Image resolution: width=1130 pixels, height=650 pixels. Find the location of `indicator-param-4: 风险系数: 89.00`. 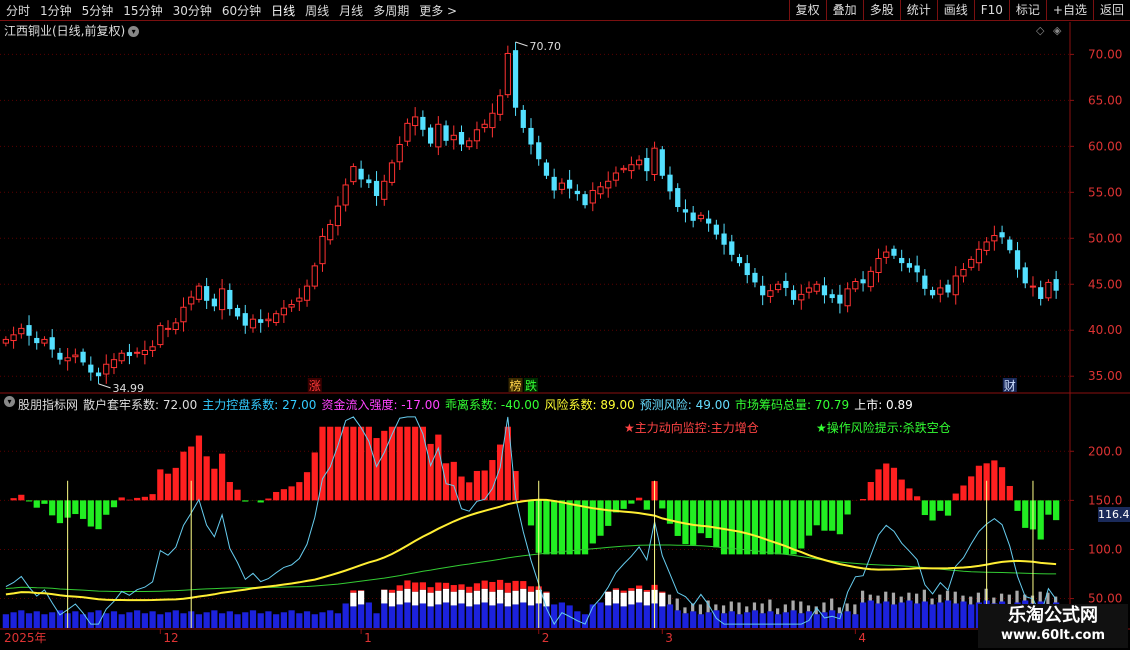

indicator-param-4: 风险系数: 89.00 is located at coordinates (589, 405).